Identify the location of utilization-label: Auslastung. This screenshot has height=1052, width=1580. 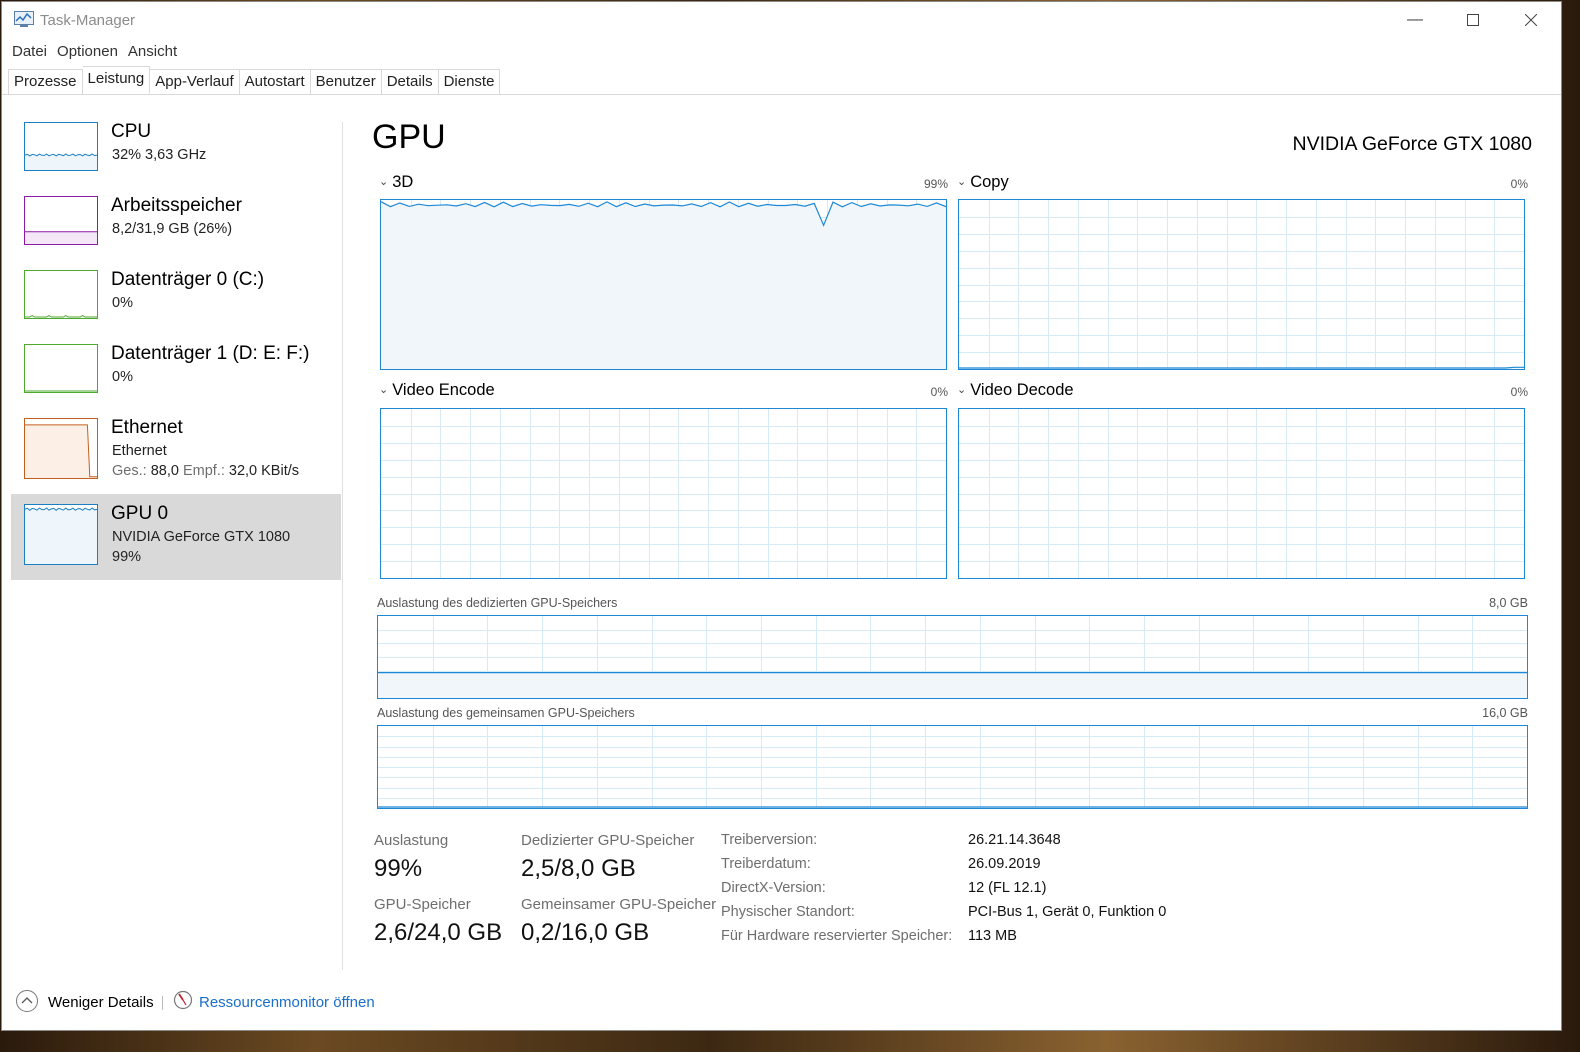
(411, 840).